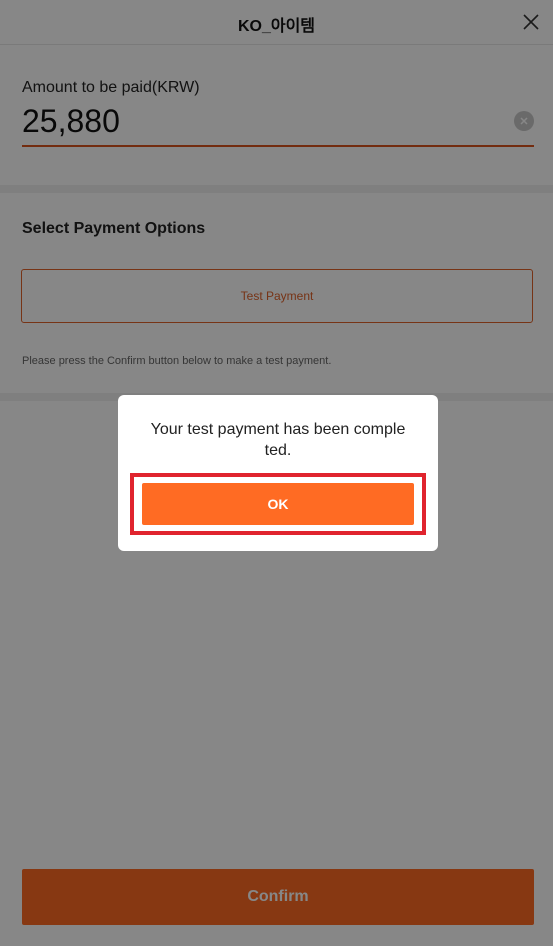 This screenshot has height=946, width=553. What do you see at coordinates (278, 440) in the screenshot?
I see `dialog-message: Your test payment has been comple ted.` at bounding box center [278, 440].